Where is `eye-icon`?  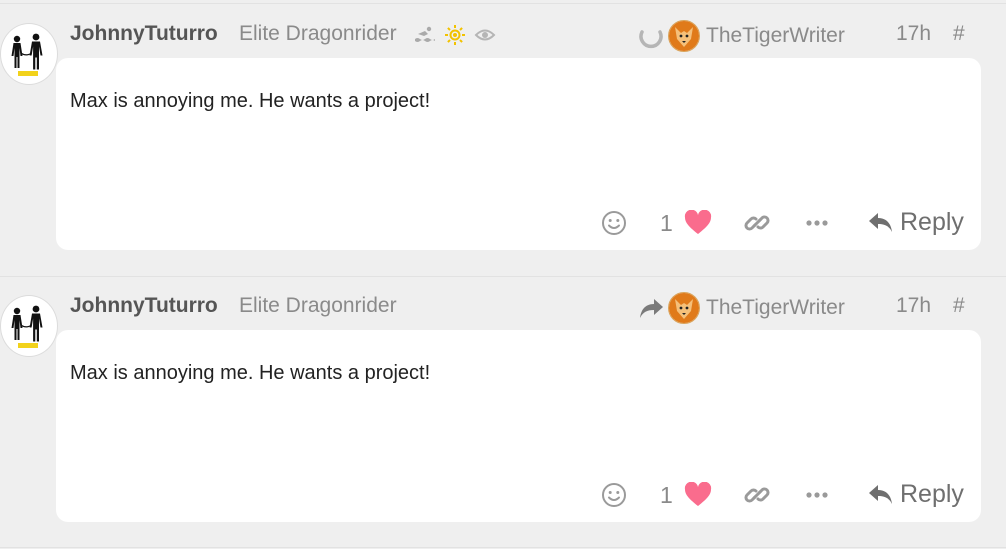 eye-icon is located at coordinates (485, 35).